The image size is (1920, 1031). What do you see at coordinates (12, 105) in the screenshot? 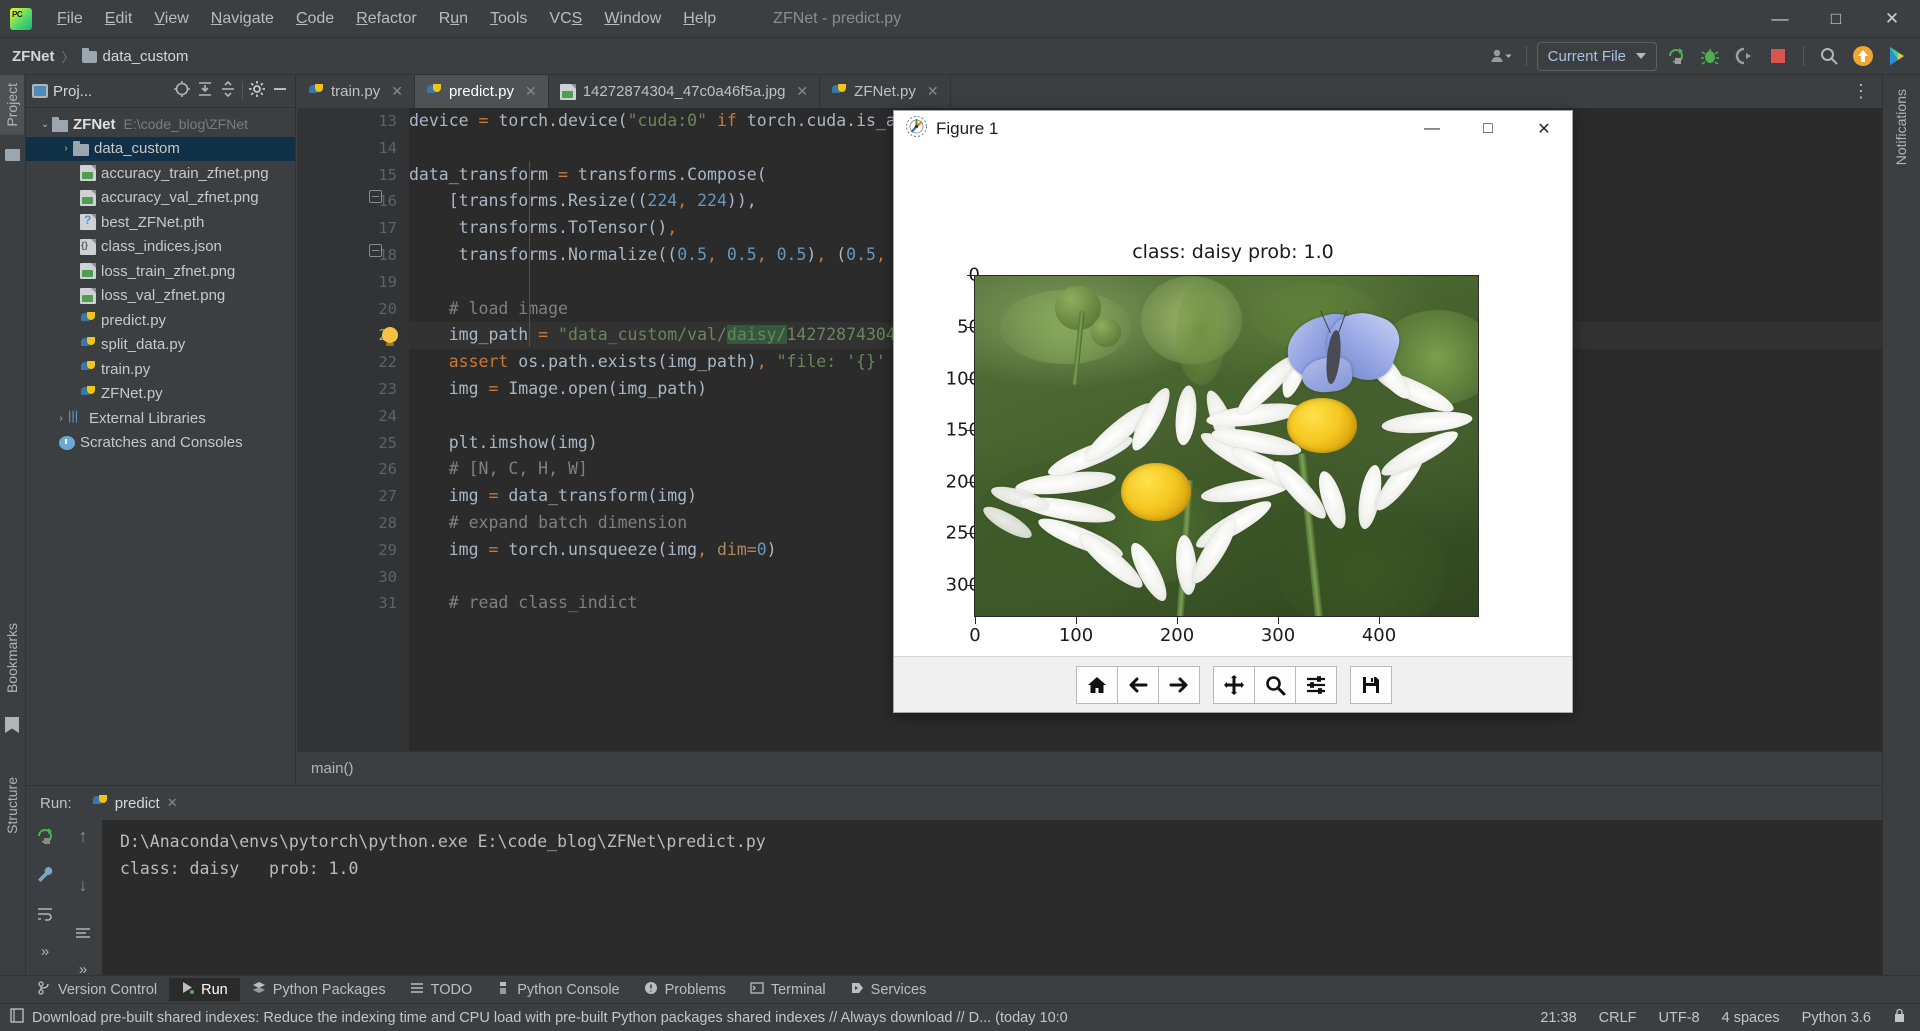
I see `sidebar-item-project: Project` at bounding box center [12, 105].